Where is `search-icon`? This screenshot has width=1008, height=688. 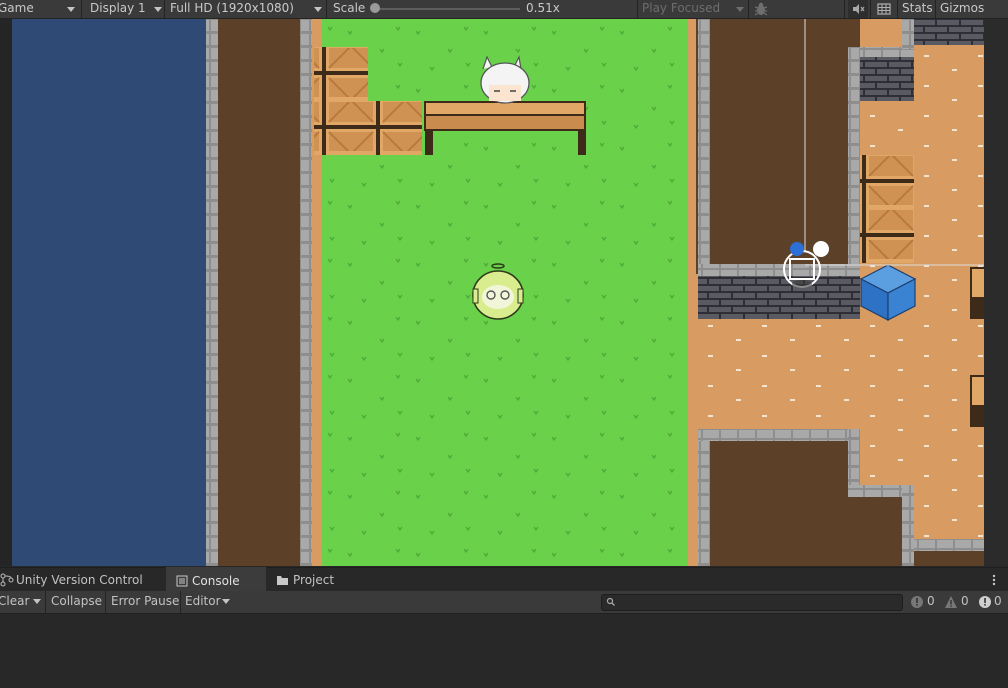 search-icon is located at coordinates (610, 601).